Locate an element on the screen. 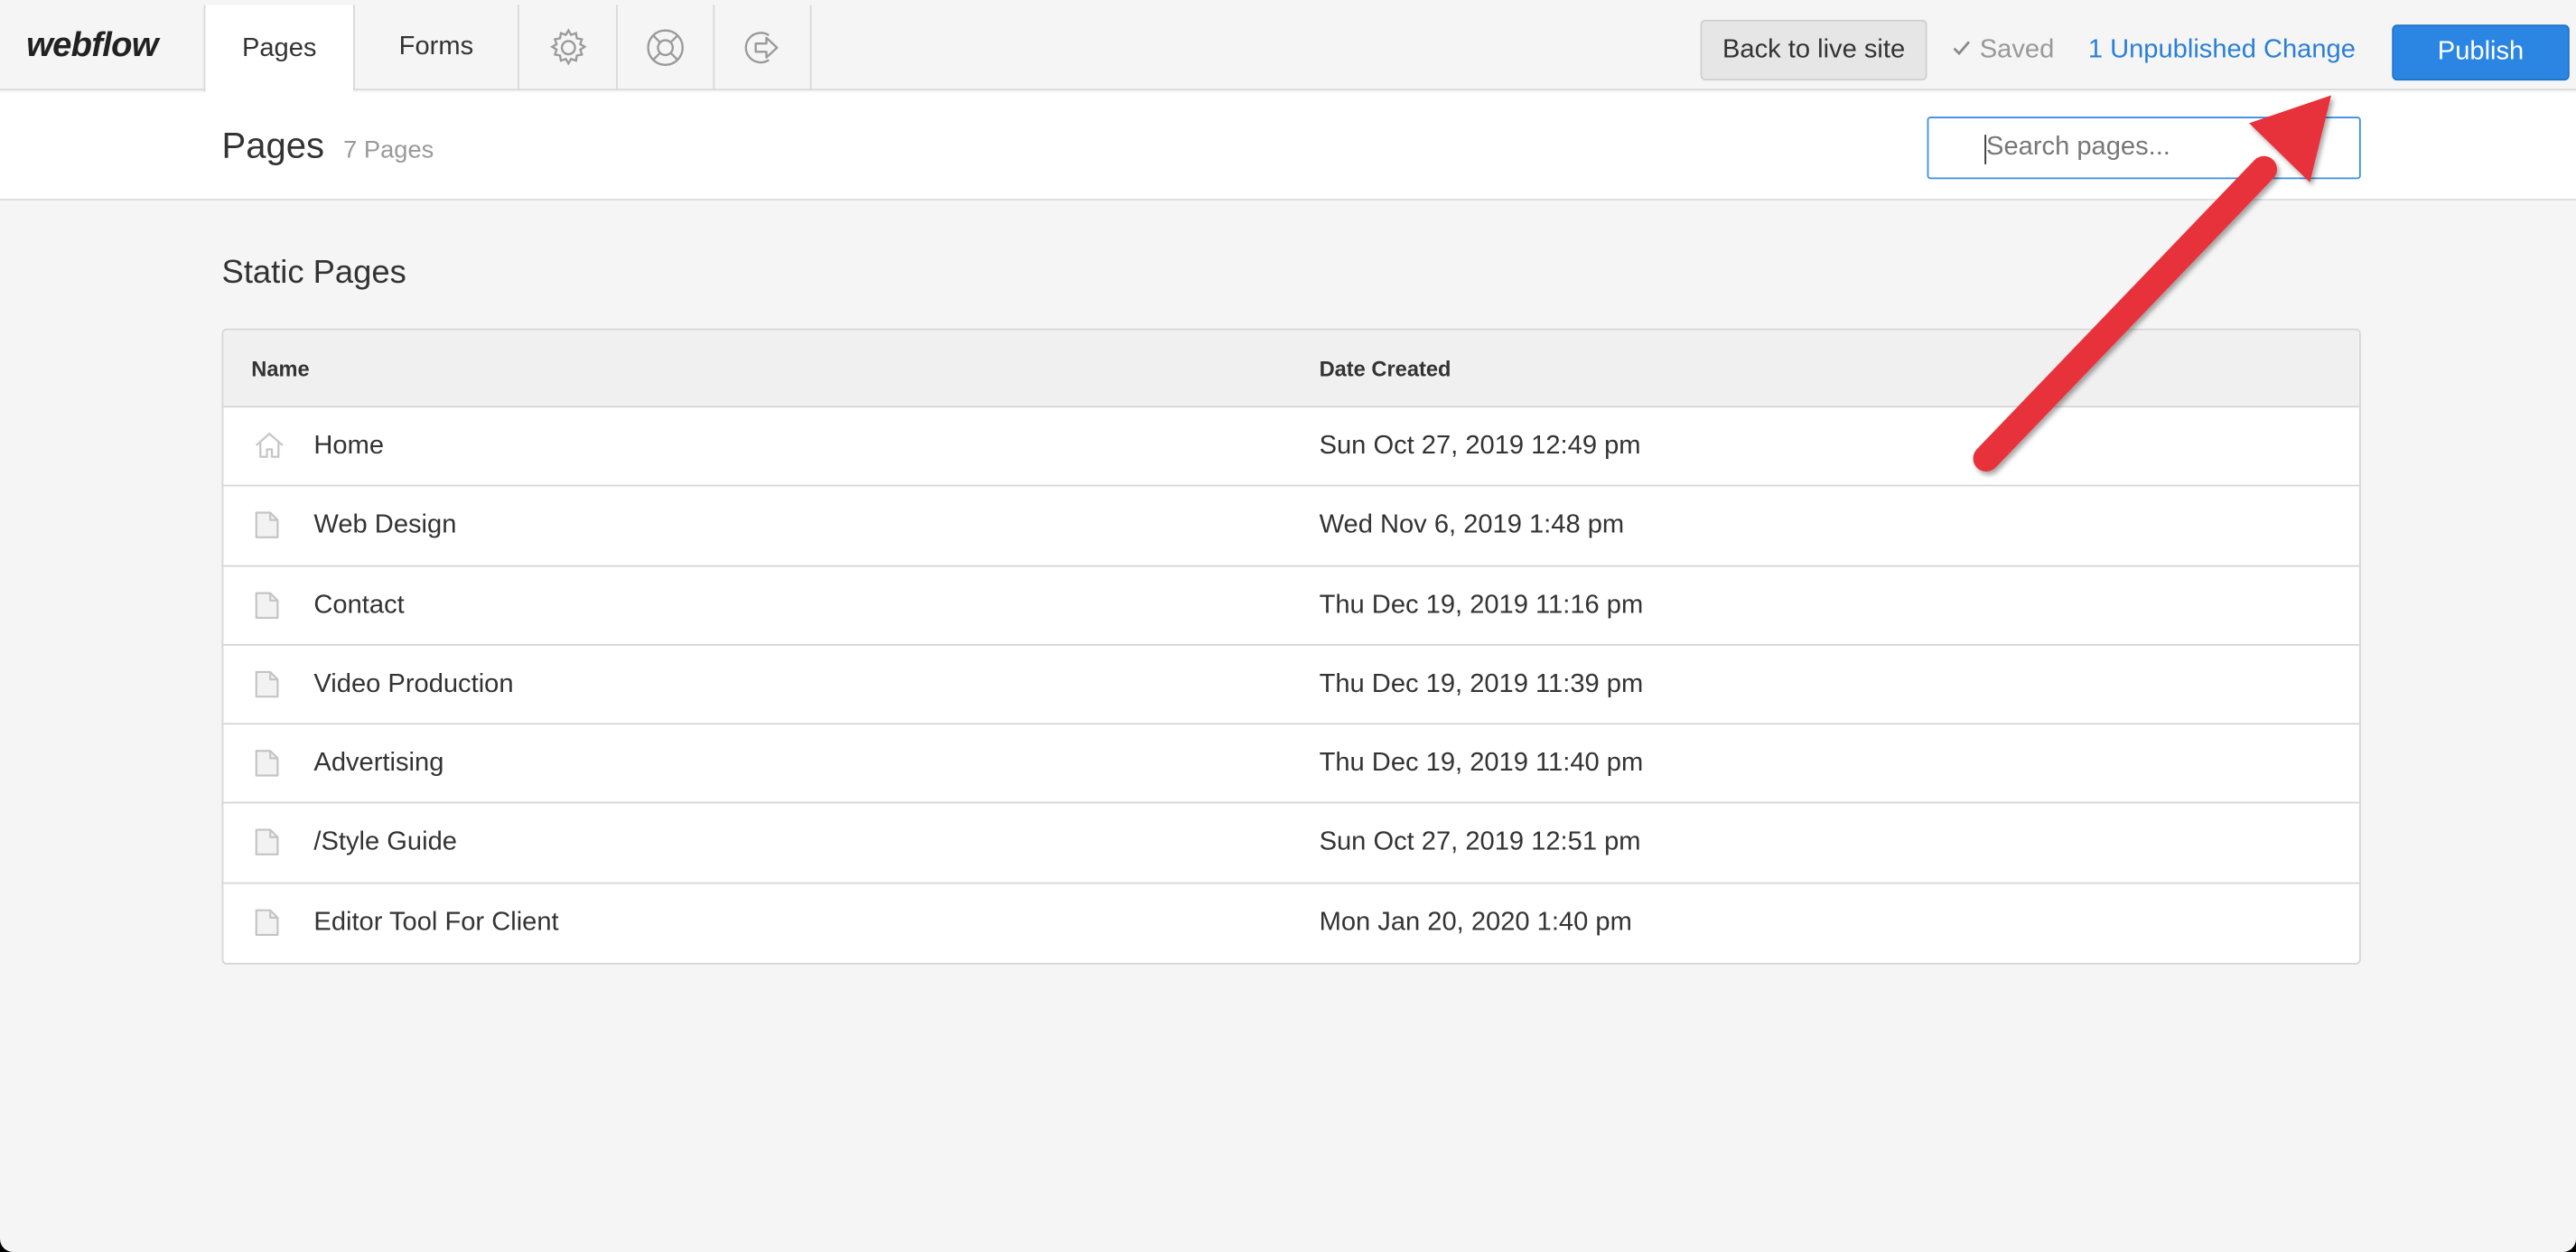 The height and width of the screenshot is (1252, 2576). page-name: Contact is located at coordinates (359, 605).